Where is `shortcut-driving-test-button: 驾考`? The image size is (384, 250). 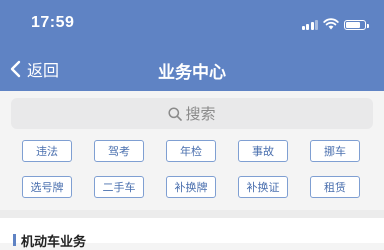
shortcut-driving-test-button: 驾考 is located at coordinates (119, 151).